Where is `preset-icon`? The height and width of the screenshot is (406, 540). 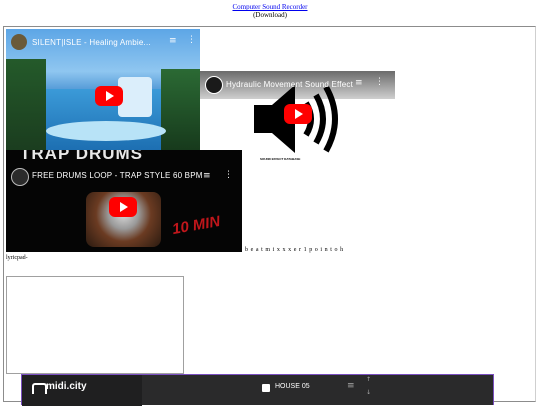
preset-icon is located at coordinates (266, 388).